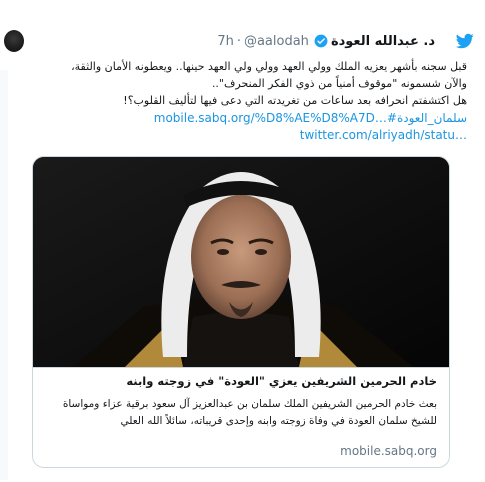 The width and height of the screenshot is (485, 482). I want to click on twitter-bird-icon, so click(465, 41).